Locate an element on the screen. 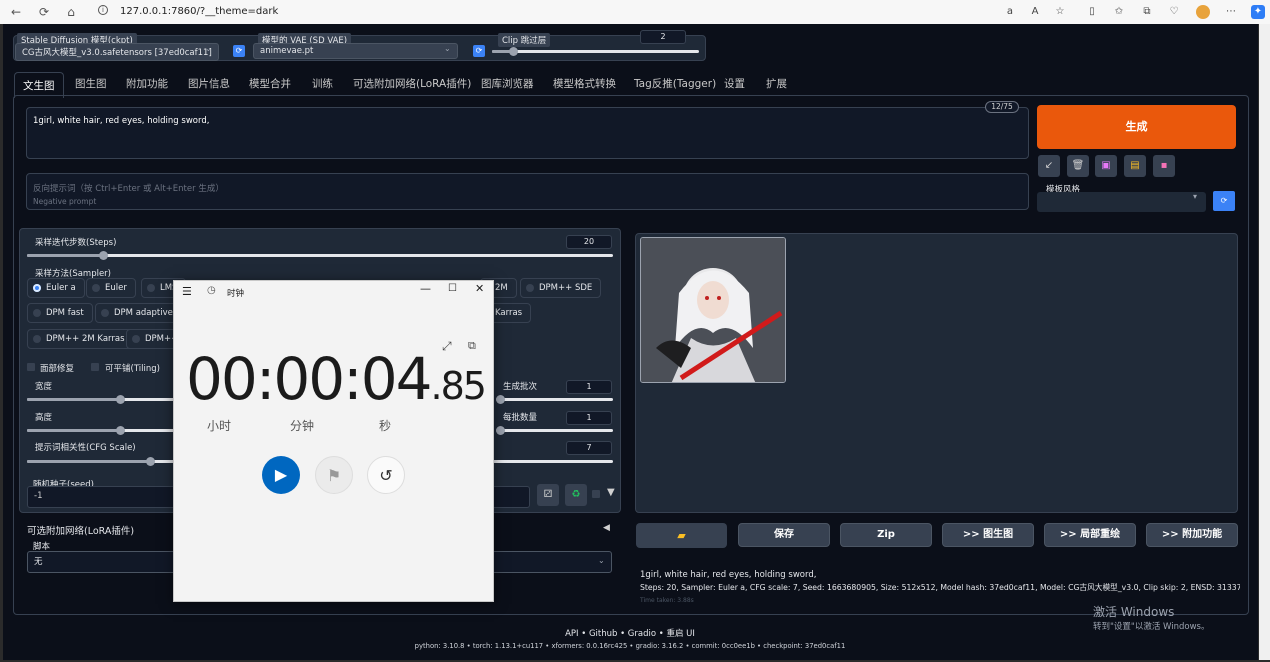 The height and width of the screenshot is (662, 1270). flag-icon: ⚑ is located at coordinates (334, 475).